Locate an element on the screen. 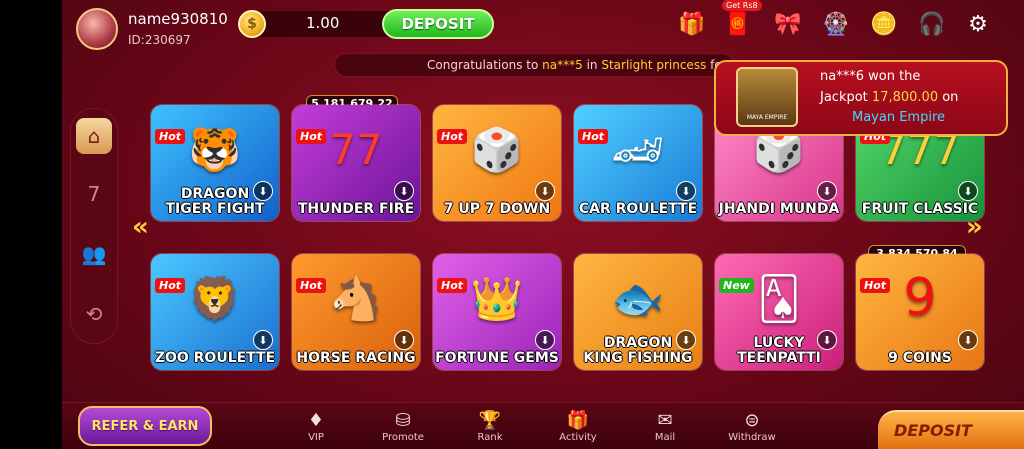 The height and width of the screenshot is (449, 1024). game-name: 7 UP 7 DOWN is located at coordinates (497, 209).